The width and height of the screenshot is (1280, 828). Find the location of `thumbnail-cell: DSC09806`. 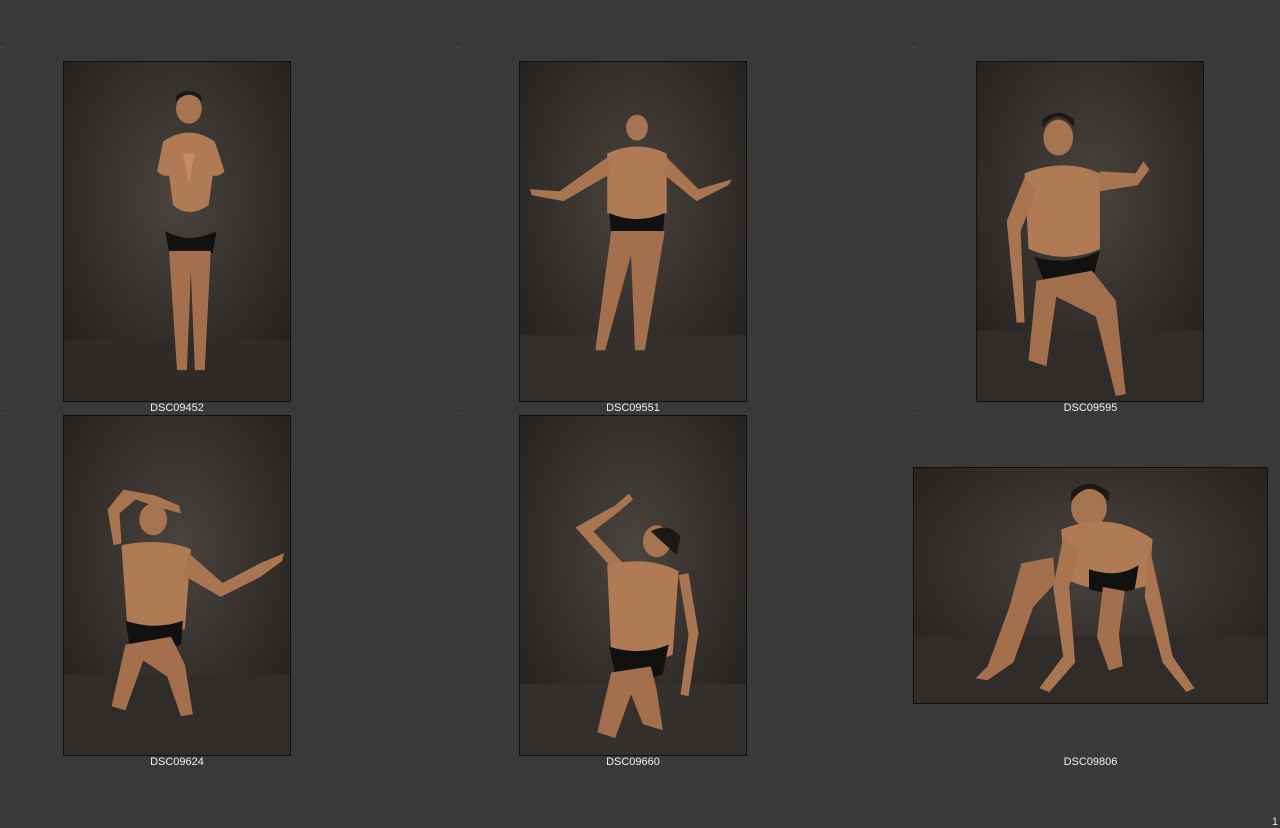

thumbnail-cell: DSC09806 is located at coordinates (1096, 591).